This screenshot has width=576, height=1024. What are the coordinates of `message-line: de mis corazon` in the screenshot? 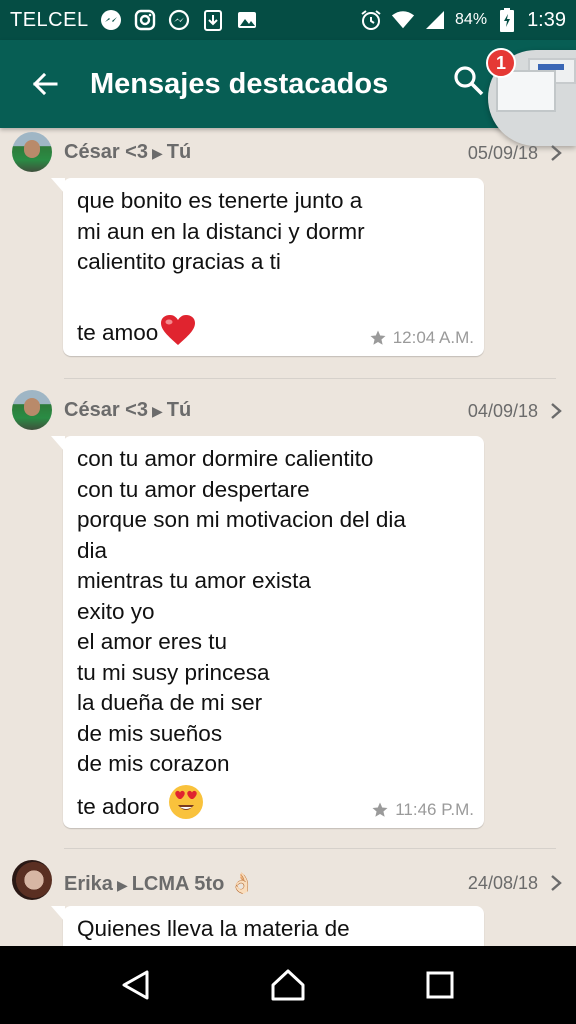 It's located at (153, 763).